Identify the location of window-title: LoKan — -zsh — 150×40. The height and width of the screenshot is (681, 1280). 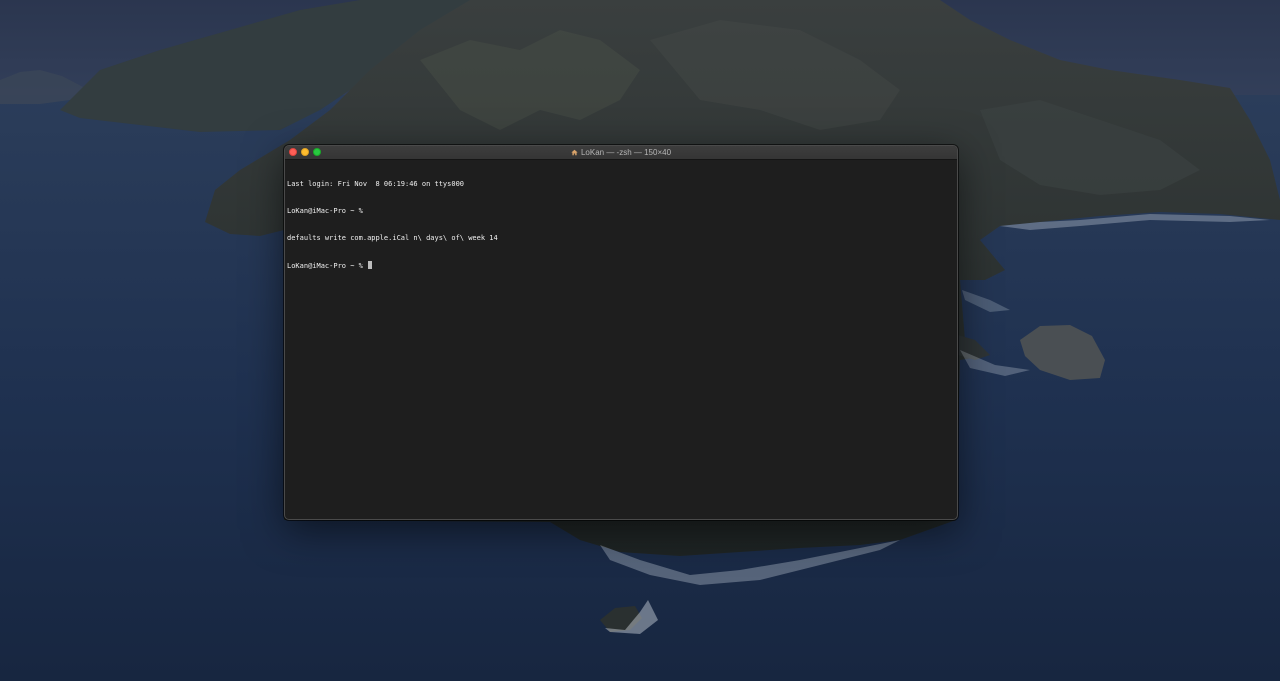
(621, 152).